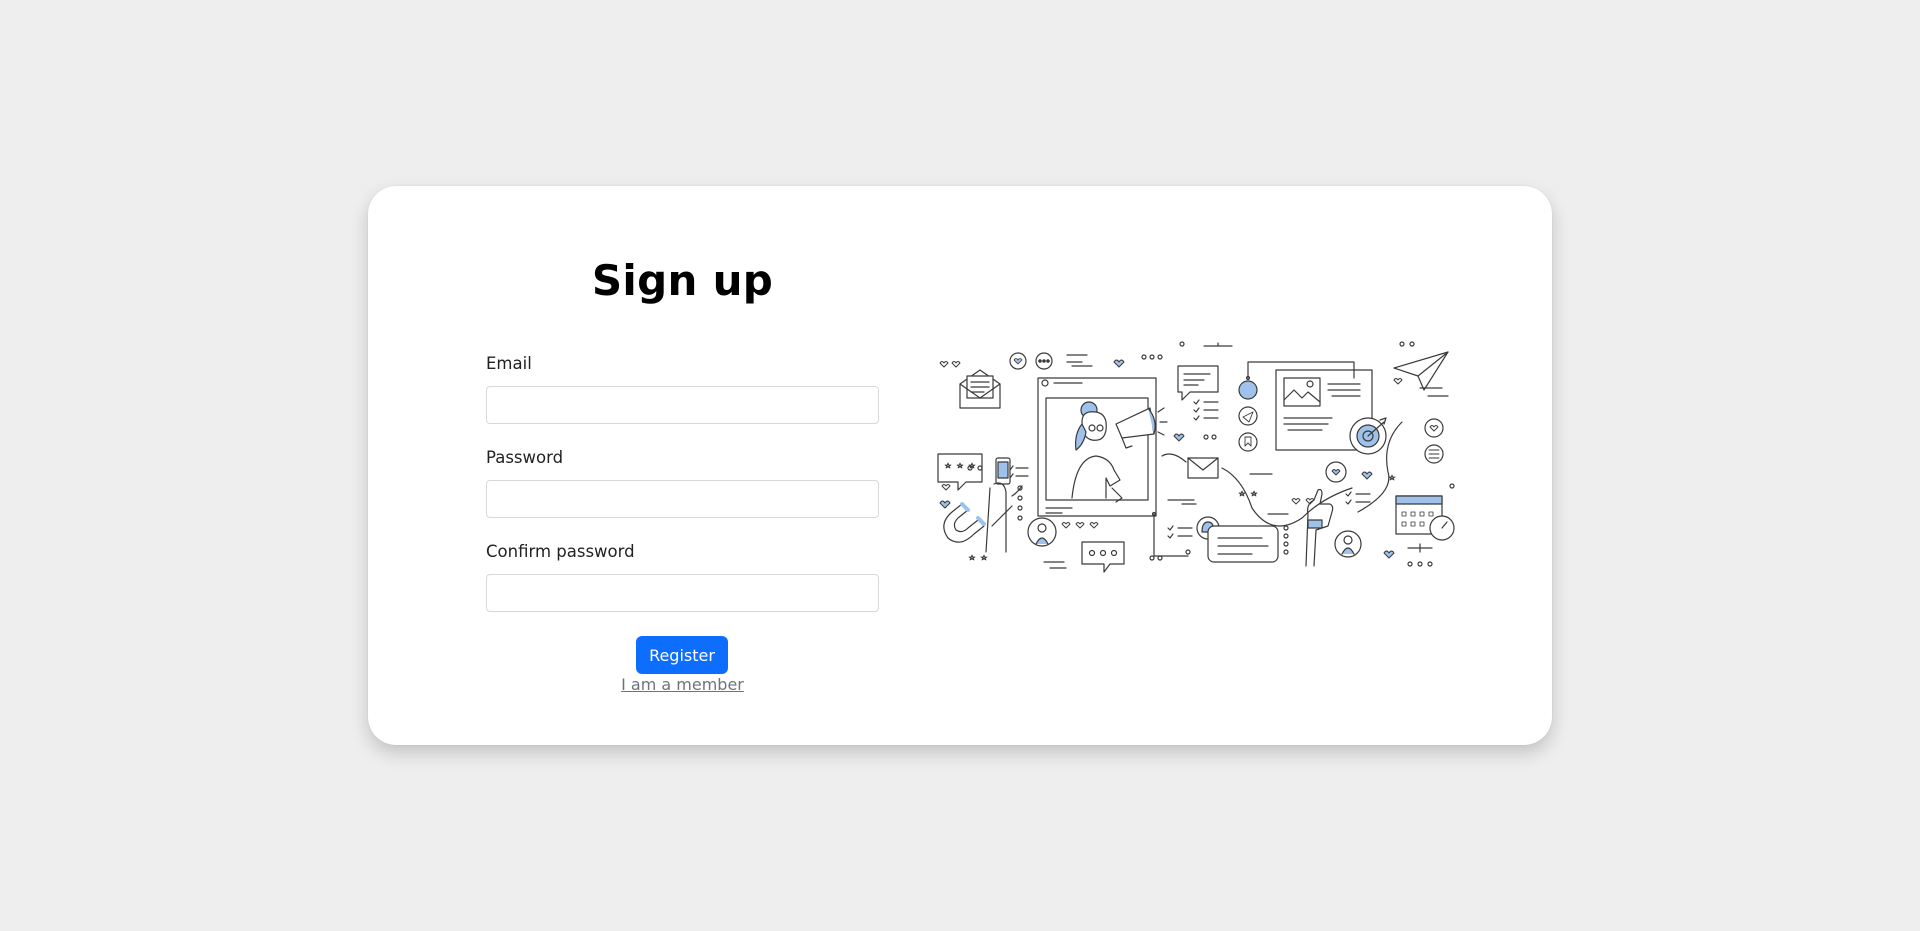 This screenshot has width=1920, height=931. Describe the element at coordinates (1421, 371) in the screenshot. I see `paper-plane-icon` at that location.